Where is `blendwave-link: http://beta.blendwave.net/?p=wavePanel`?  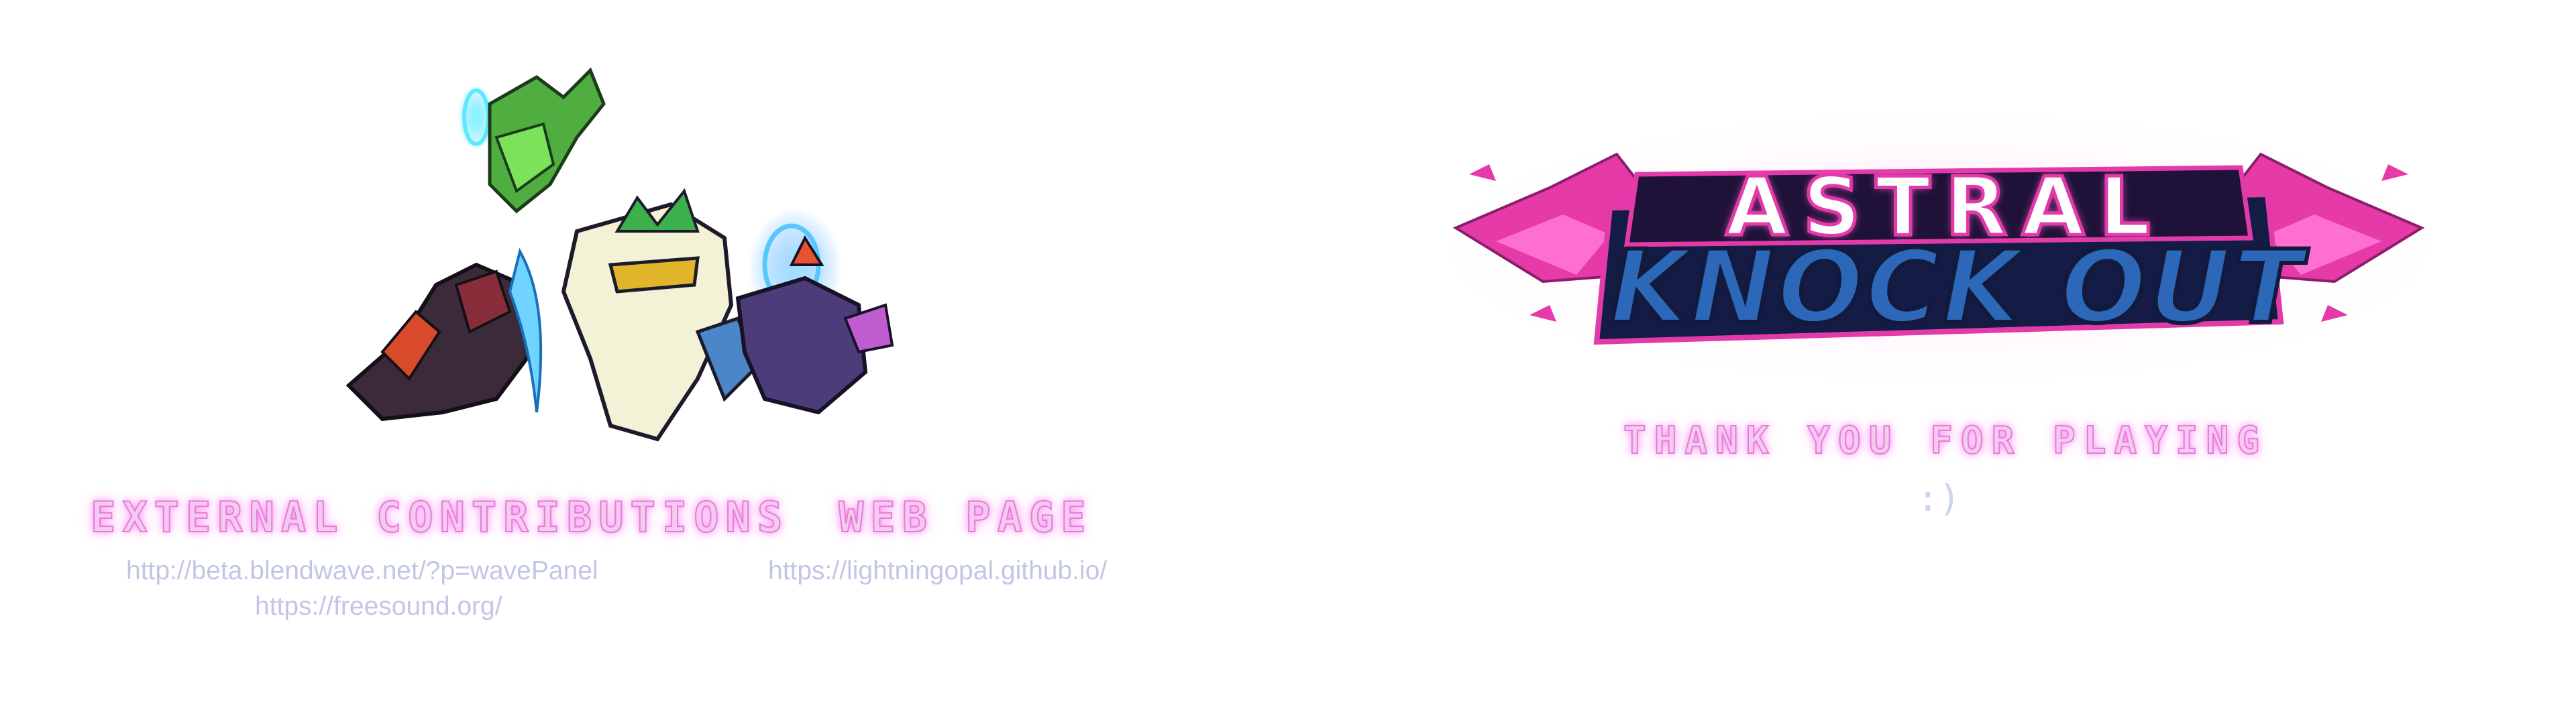
blendwave-link: http://beta.blendwave.net/?p=wavePanel is located at coordinates (362, 571).